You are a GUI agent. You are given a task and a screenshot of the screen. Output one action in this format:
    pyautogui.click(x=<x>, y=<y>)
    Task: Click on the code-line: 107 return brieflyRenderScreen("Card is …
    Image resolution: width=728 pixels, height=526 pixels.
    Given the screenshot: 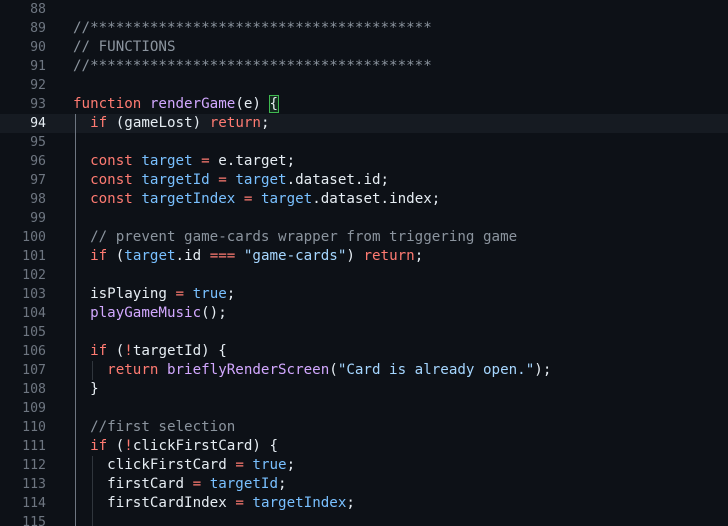 What is the action you would take?
    pyautogui.click(x=364, y=370)
    